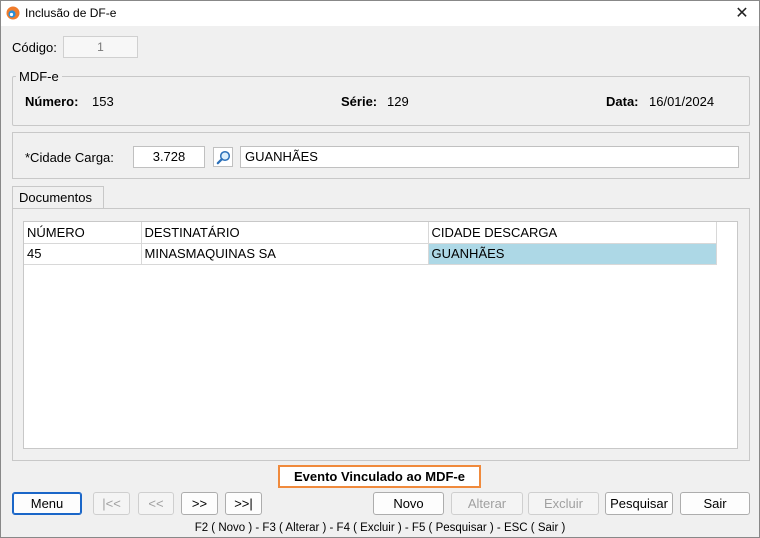 The width and height of the screenshot is (760, 538). Describe the element at coordinates (285, 233) in the screenshot. I see `column-header-destinatario: DESTINATÁRIO` at that location.